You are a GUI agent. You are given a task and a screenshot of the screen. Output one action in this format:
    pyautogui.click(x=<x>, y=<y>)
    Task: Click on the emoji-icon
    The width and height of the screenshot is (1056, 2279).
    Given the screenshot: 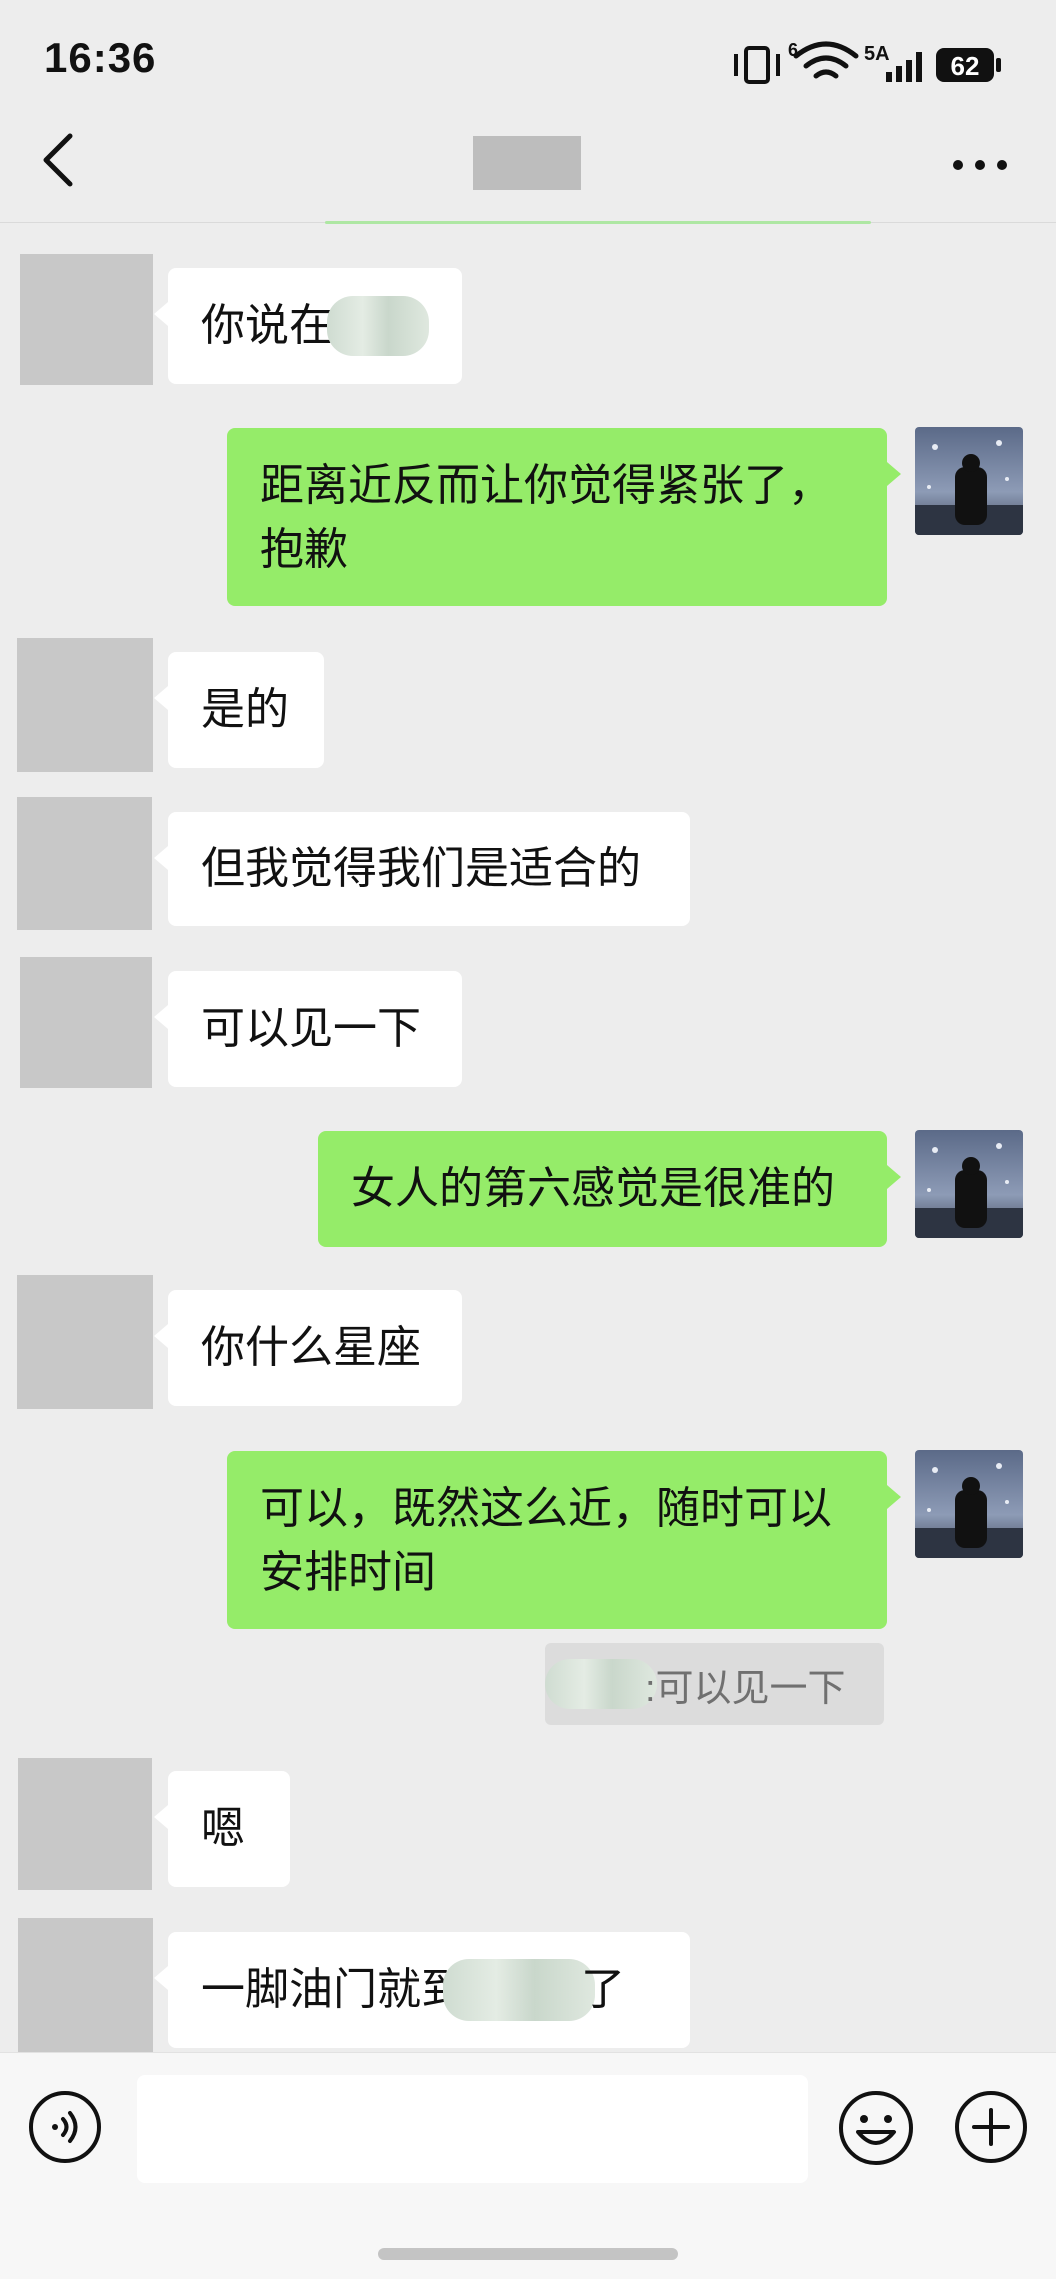 What is the action you would take?
    pyautogui.click(x=876, y=2128)
    